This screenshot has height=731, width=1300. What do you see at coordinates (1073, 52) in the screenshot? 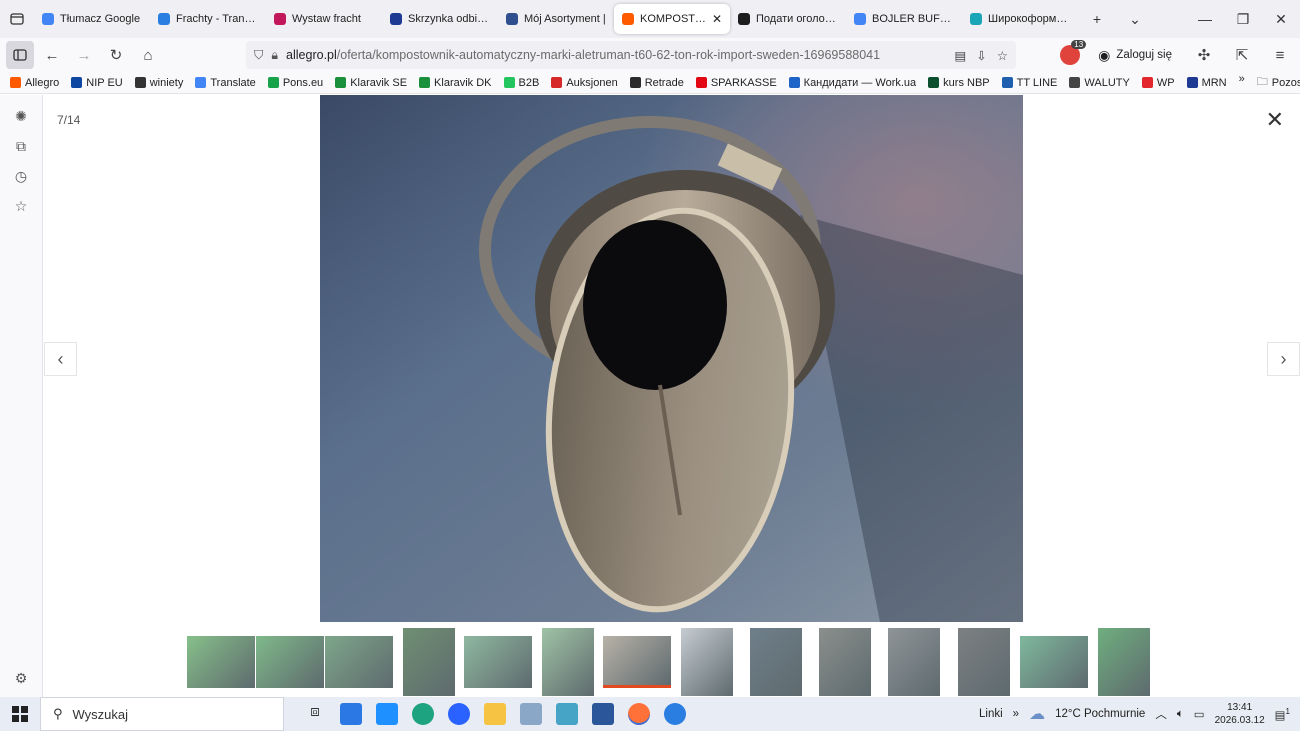
I see `extension-badge-icon: 13` at bounding box center [1073, 52].